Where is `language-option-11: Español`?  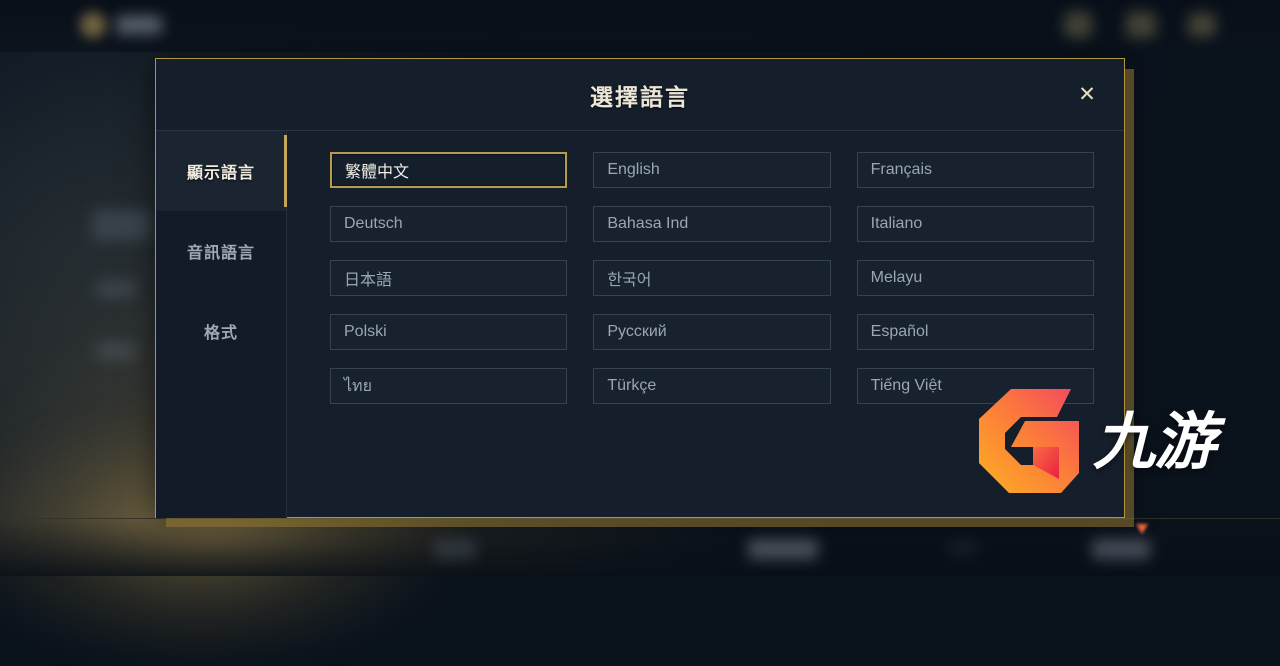
language-option-11: Español is located at coordinates (975, 332).